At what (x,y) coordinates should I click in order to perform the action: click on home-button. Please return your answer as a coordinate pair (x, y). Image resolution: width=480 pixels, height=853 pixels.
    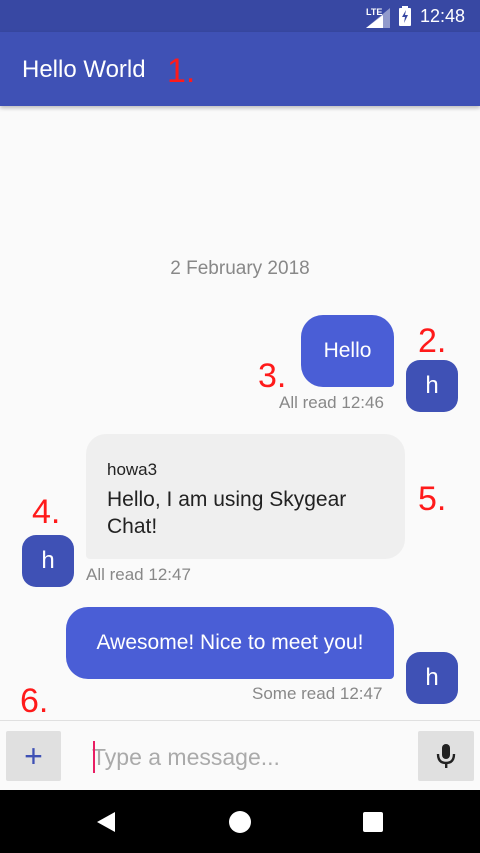
    Looking at the image, I should click on (240, 822).